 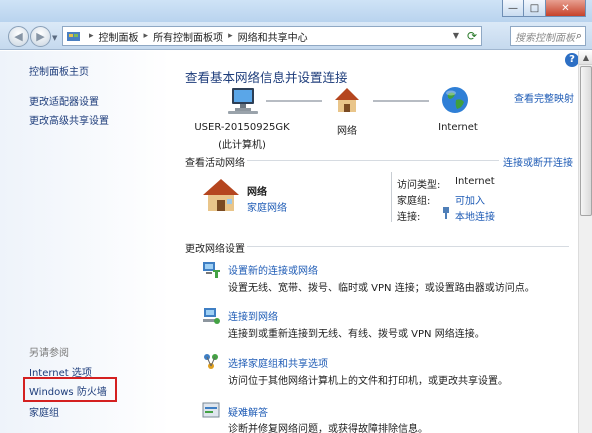 I want to click on control-panel-icon, so click(x=73, y=36).